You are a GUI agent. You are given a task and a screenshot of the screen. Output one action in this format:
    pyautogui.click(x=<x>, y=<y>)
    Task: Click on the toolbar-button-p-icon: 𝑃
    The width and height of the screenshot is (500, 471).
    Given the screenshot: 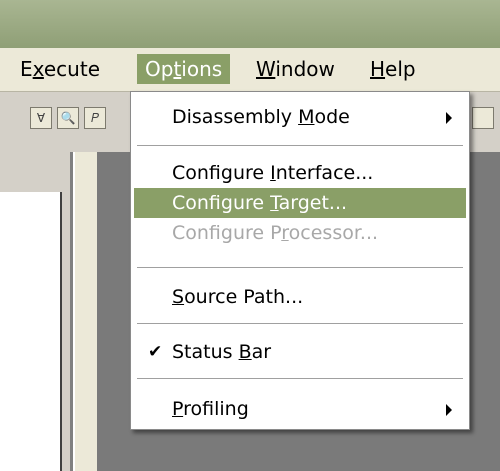 What is the action you would take?
    pyautogui.click(x=95, y=118)
    